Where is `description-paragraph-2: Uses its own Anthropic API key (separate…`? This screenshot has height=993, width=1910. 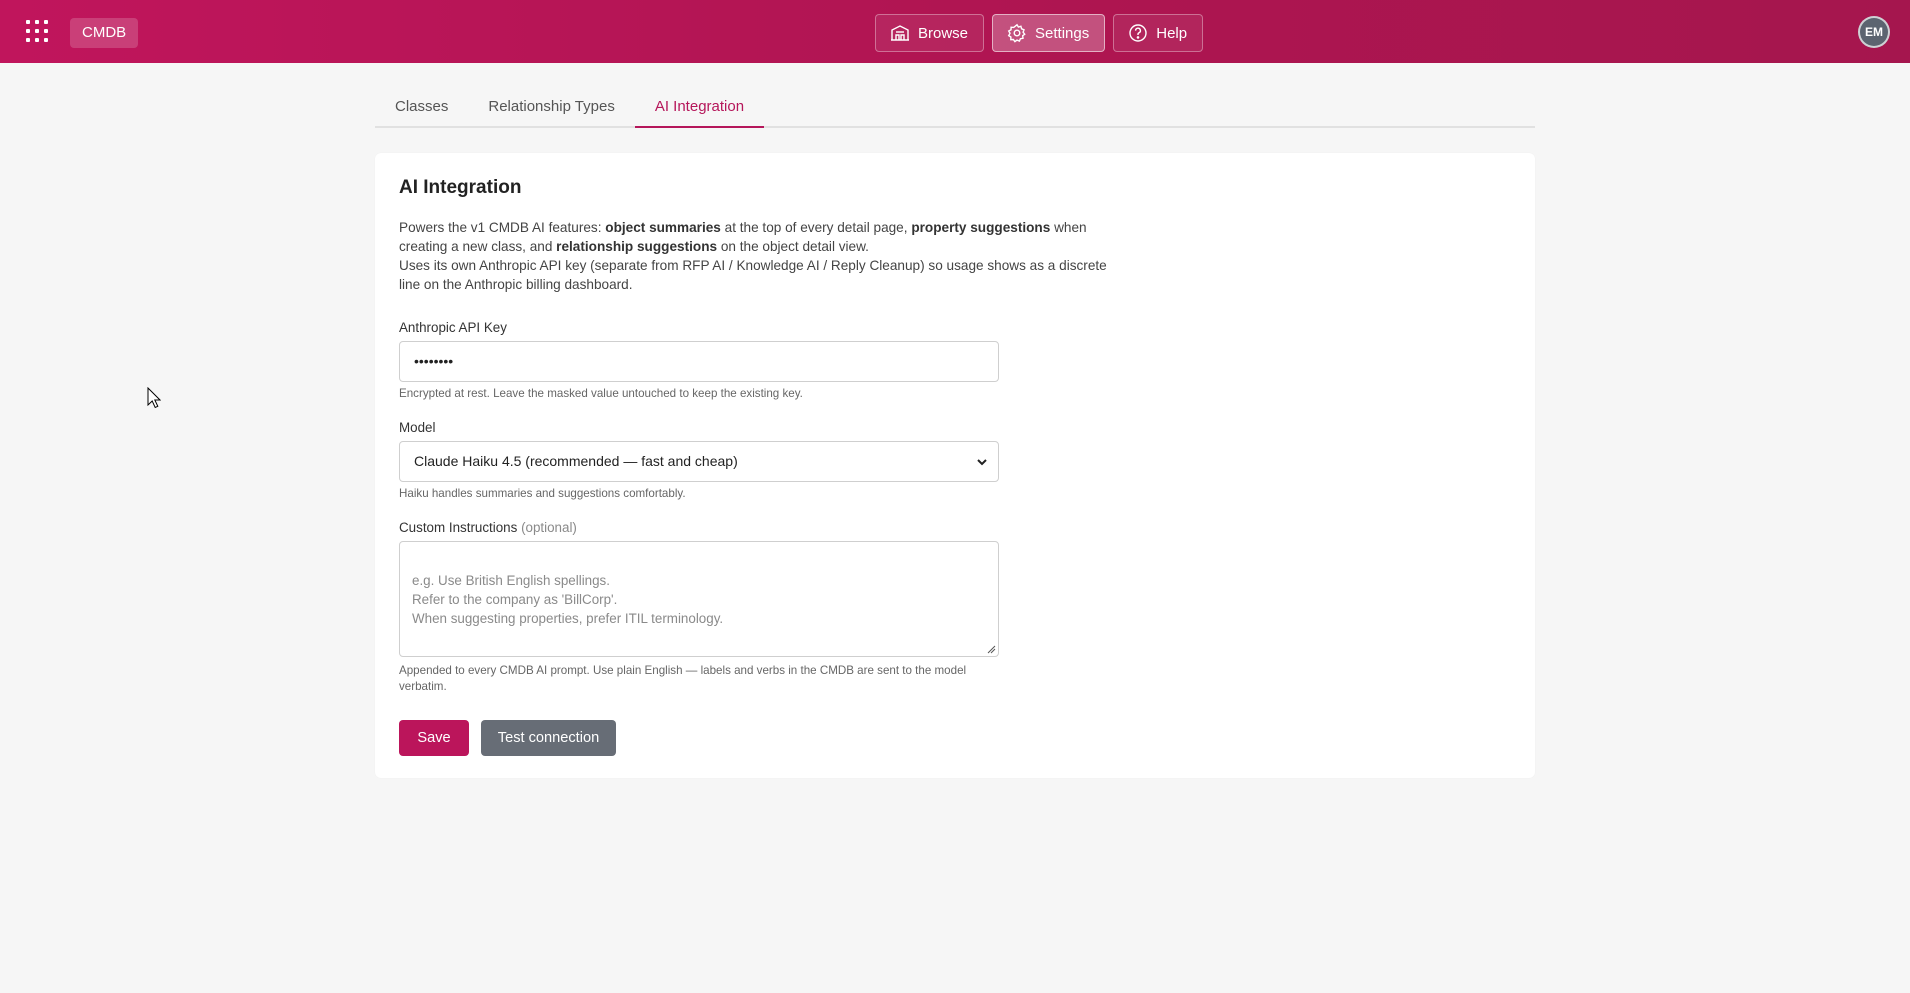 description-paragraph-2: Uses its own Anthropic API key (separate… is located at coordinates (753, 275).